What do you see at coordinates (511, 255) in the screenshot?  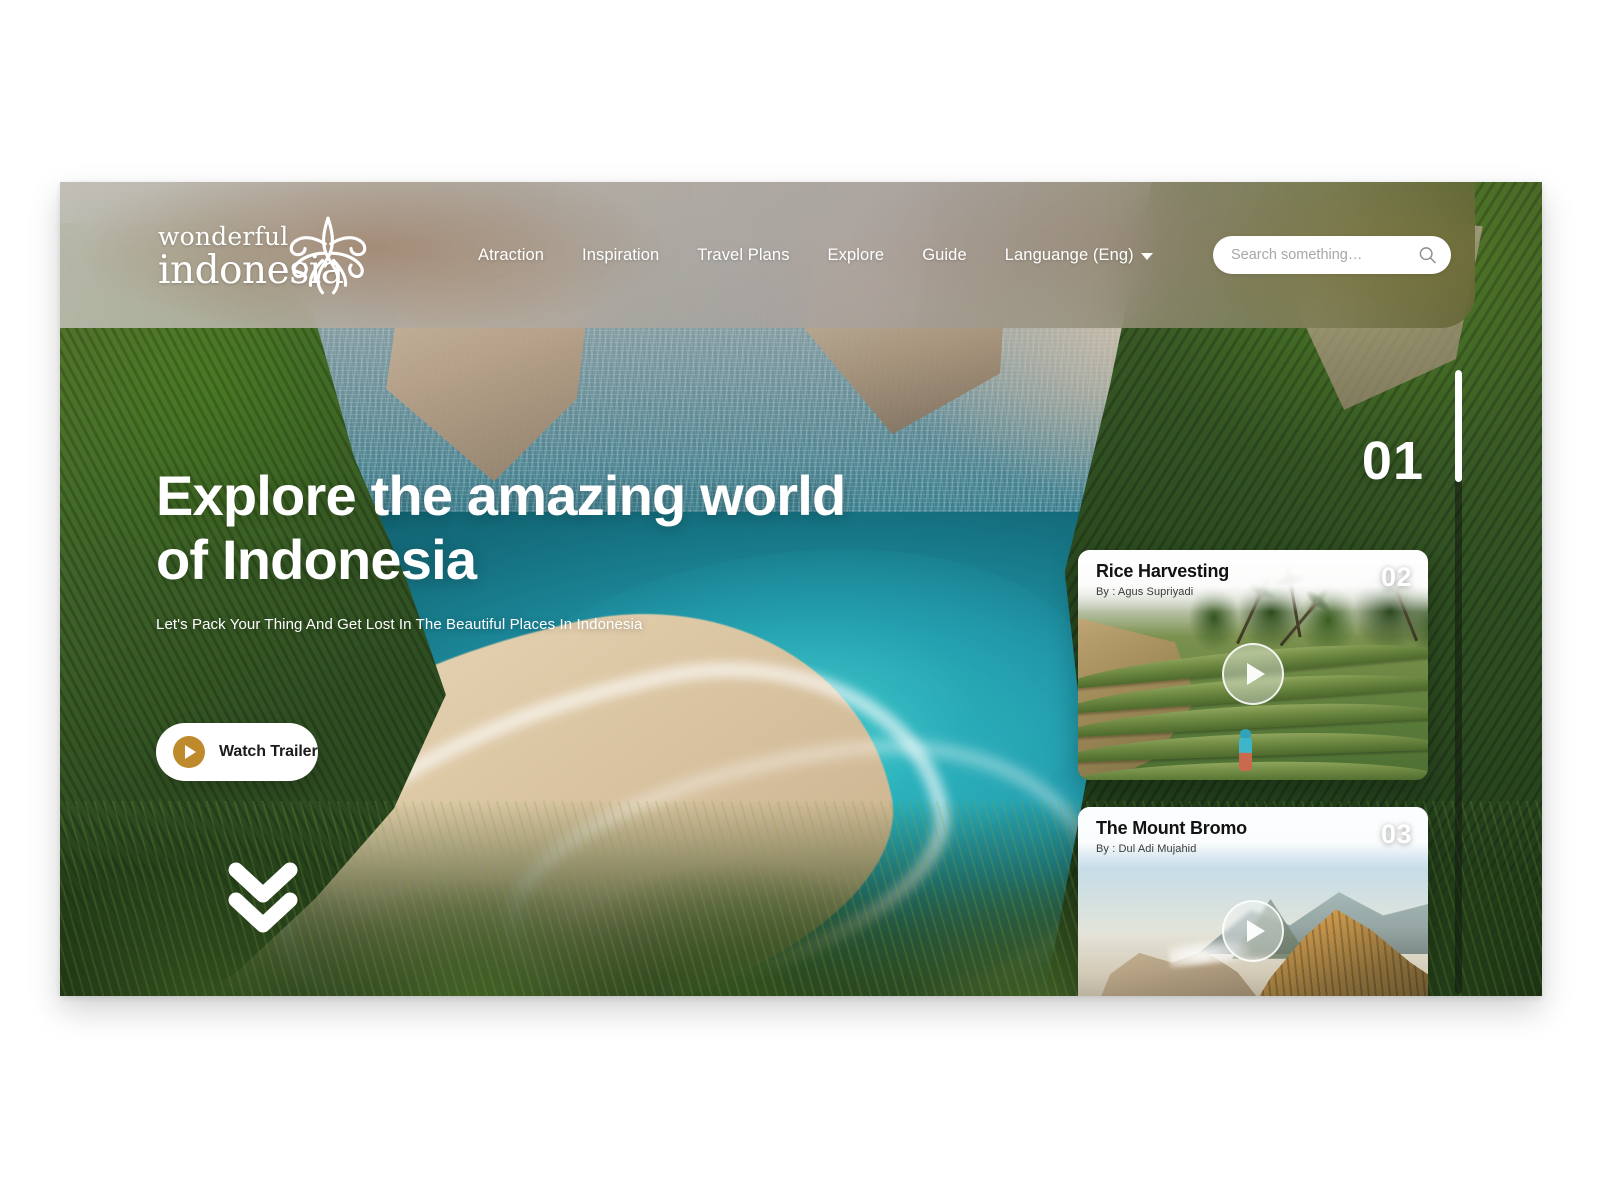 I see `nav-item-atraction: Atraction` at bounding box center [511, 255].